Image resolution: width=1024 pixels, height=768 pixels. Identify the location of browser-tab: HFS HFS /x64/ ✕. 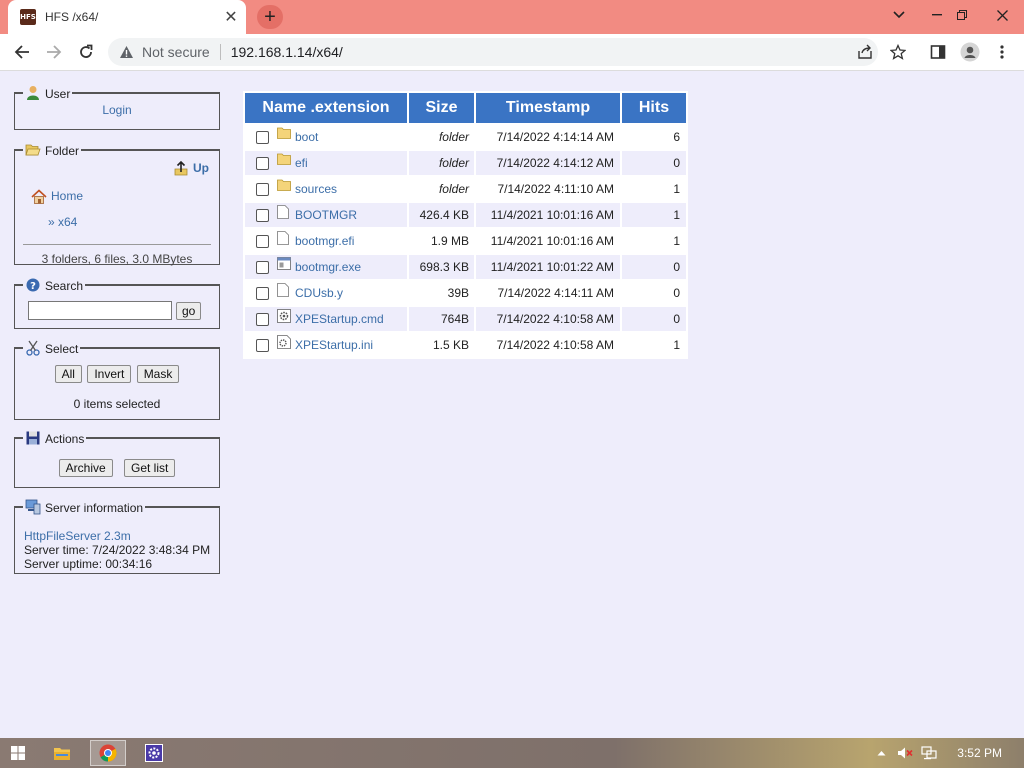
(127, 17).